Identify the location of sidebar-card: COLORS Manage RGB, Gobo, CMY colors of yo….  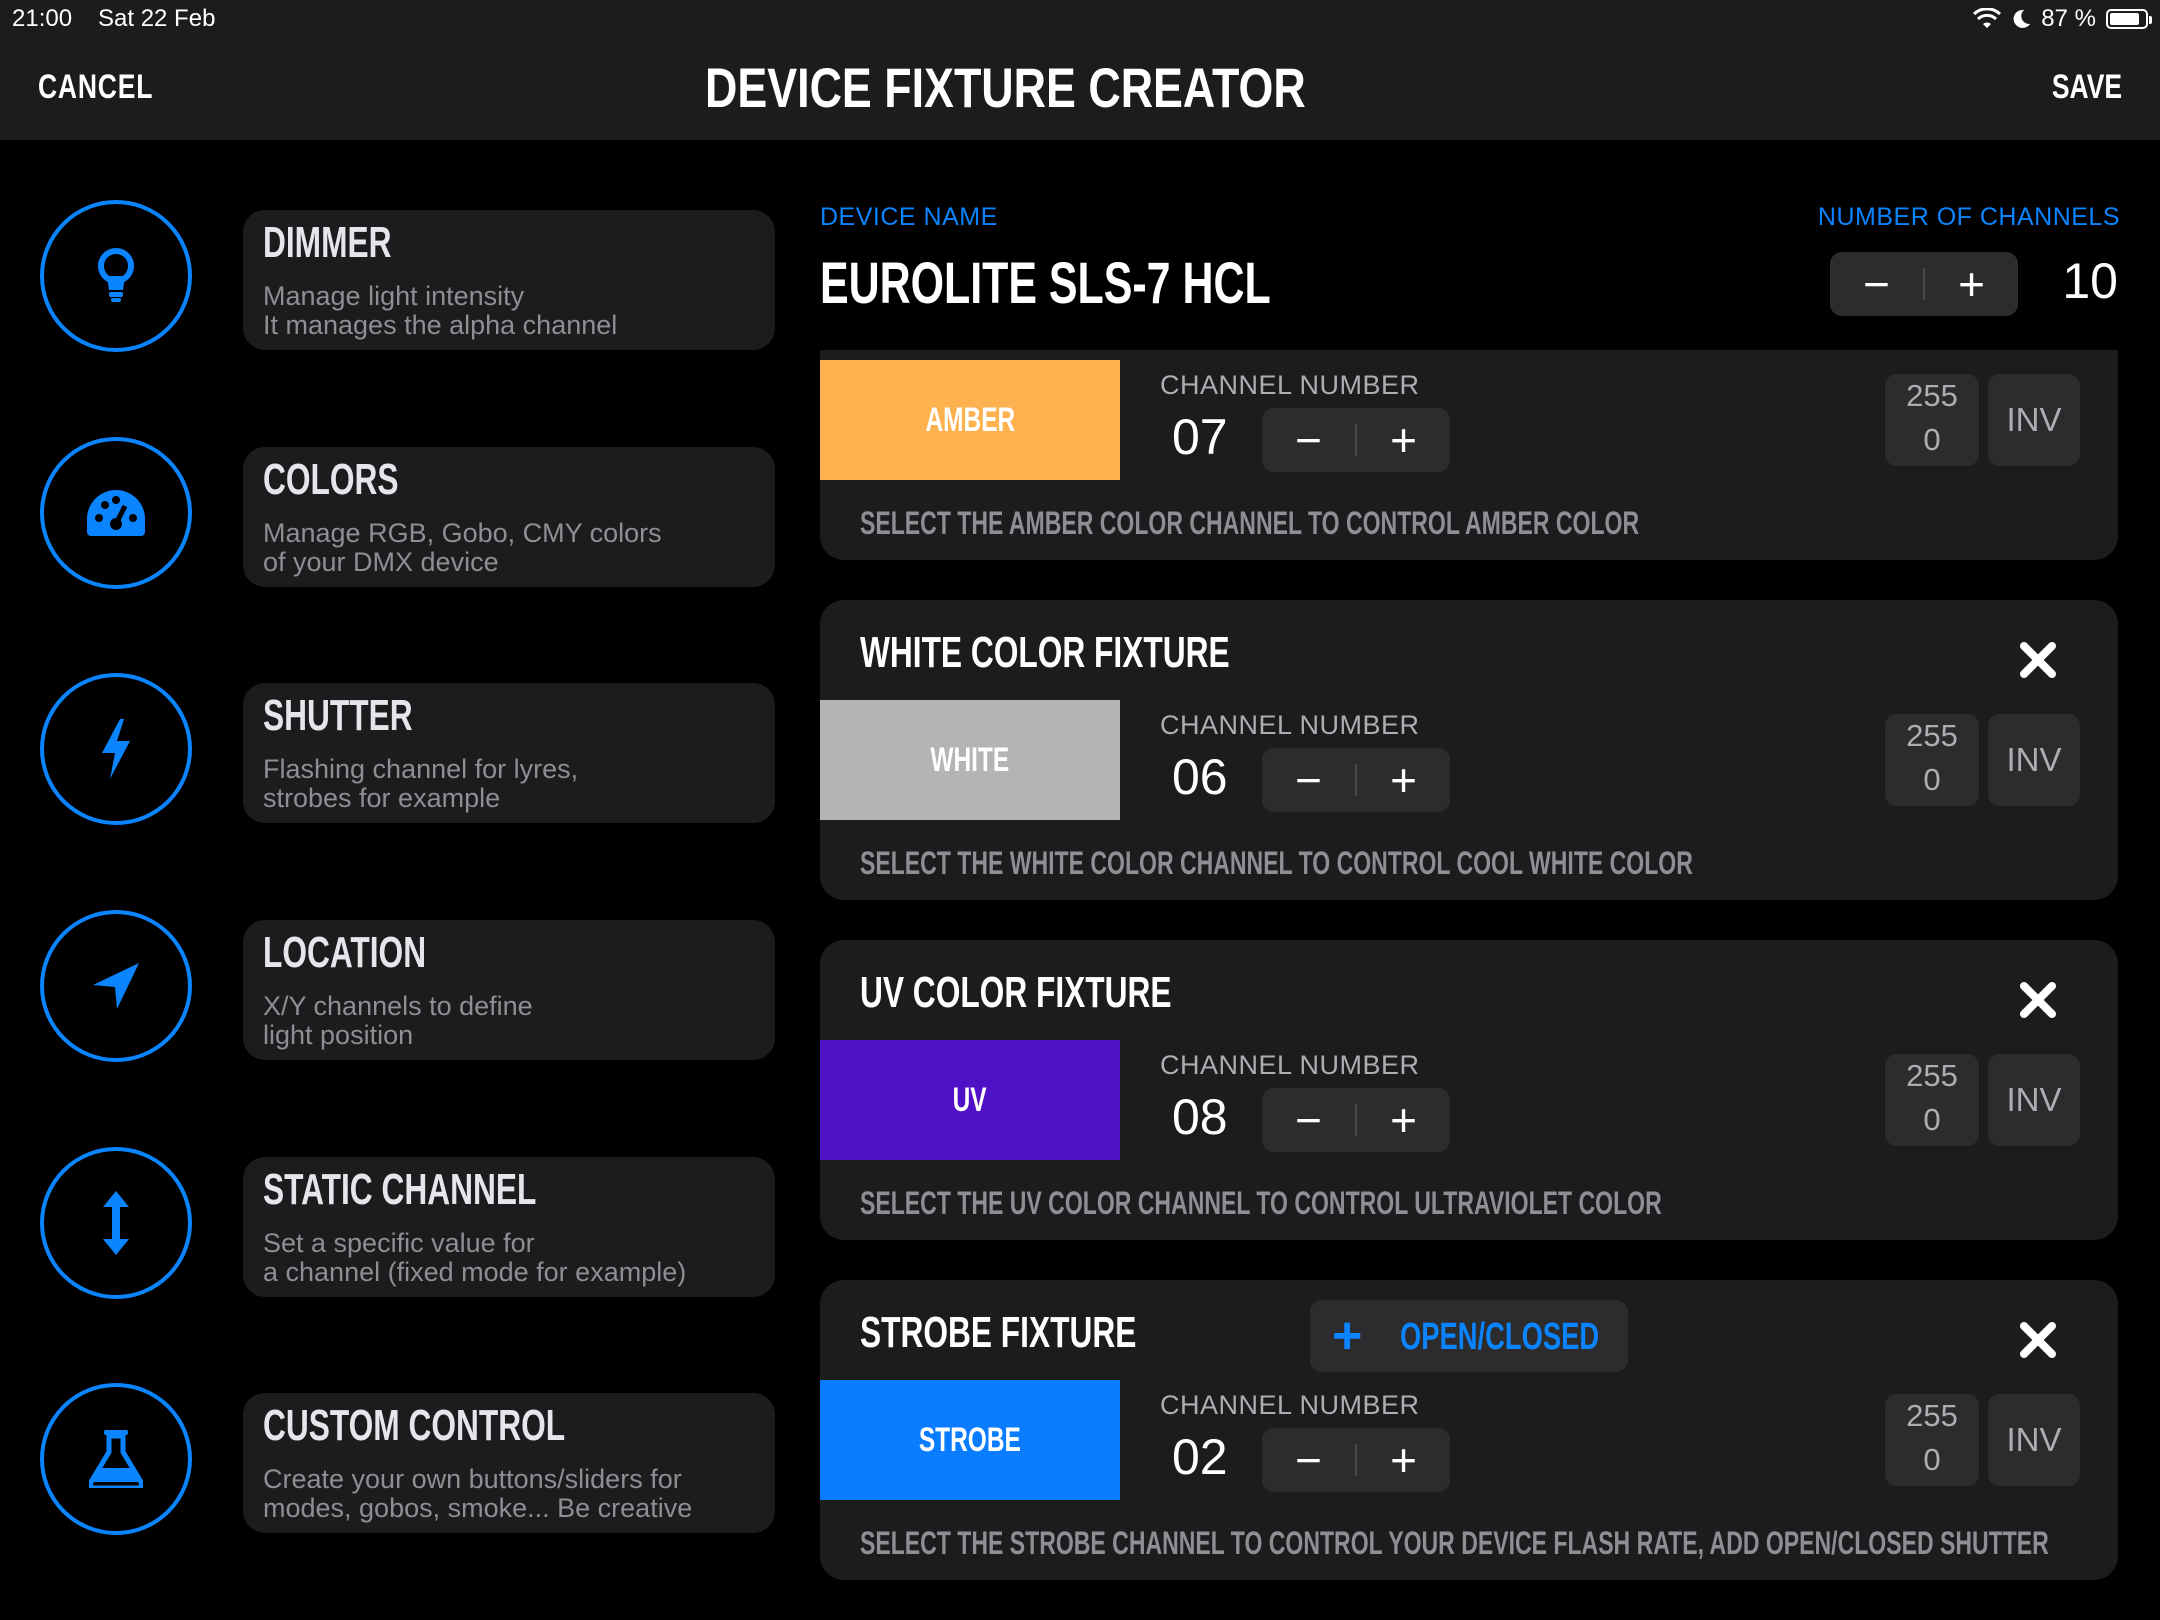
(509, 517).